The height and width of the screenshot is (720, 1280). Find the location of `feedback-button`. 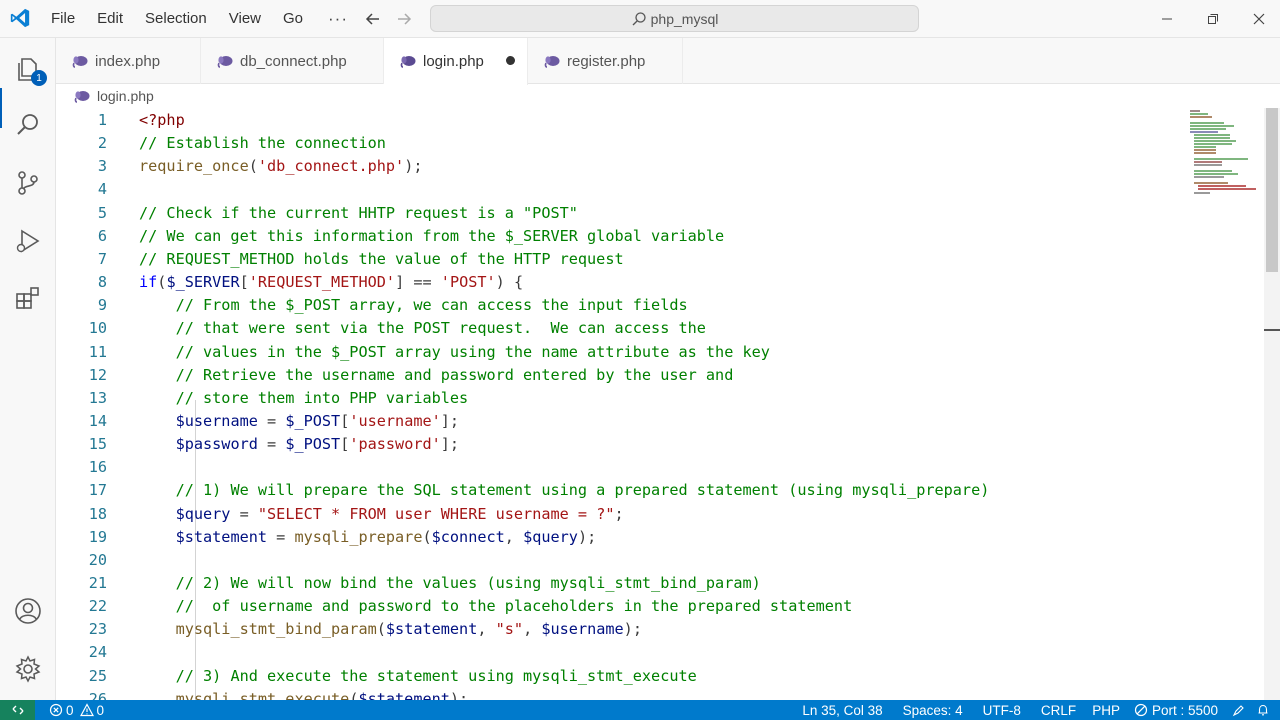

feedback-button is located at coordinates (1239, 710).